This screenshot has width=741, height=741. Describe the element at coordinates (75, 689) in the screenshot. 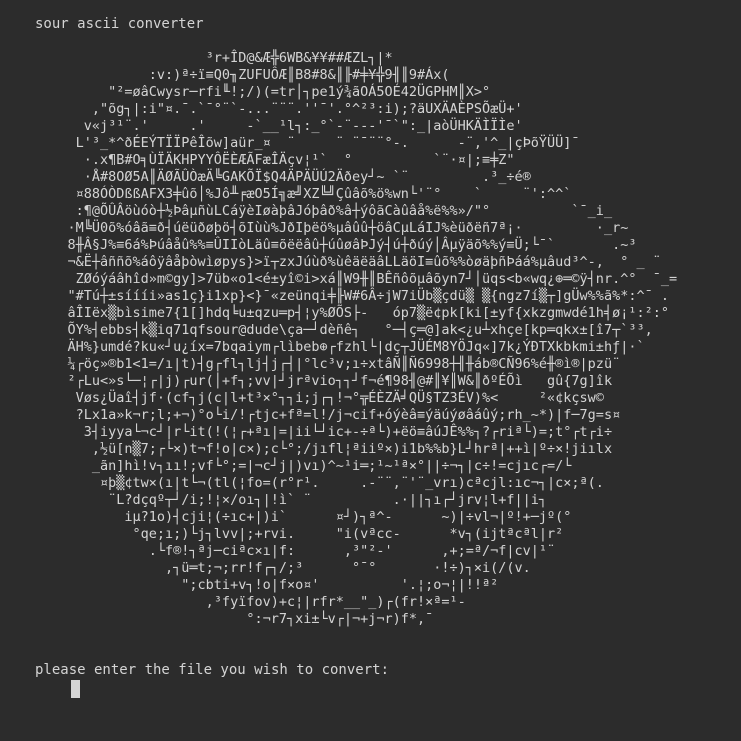

I see `text-cursor` at that location.